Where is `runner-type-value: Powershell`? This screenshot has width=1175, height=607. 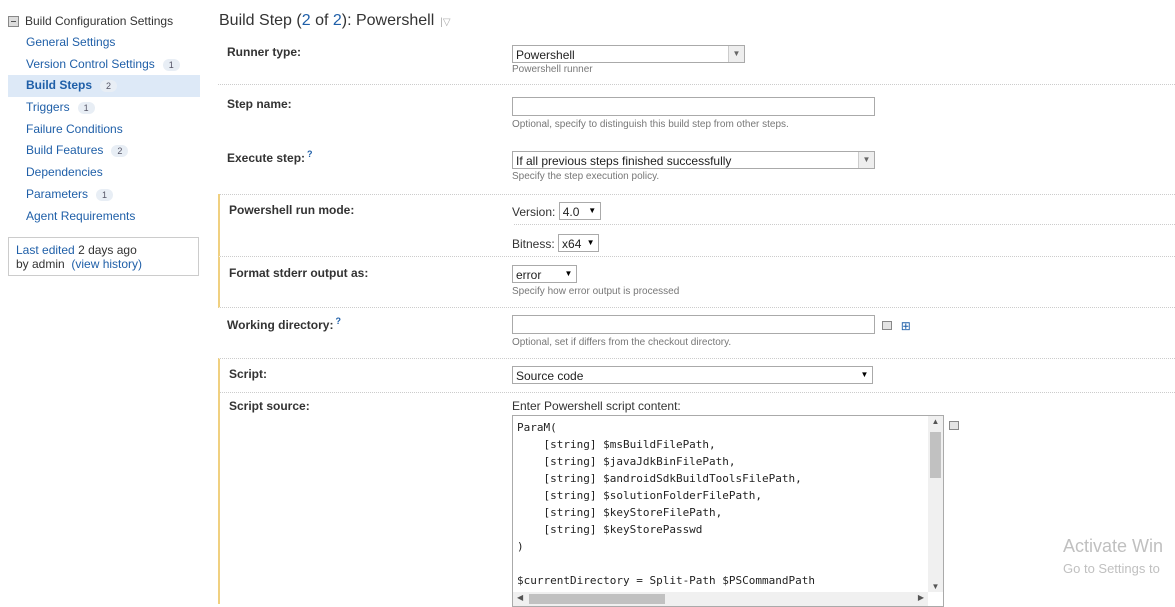
runner-type-value: Powershell is located at coordinates (545, 55).